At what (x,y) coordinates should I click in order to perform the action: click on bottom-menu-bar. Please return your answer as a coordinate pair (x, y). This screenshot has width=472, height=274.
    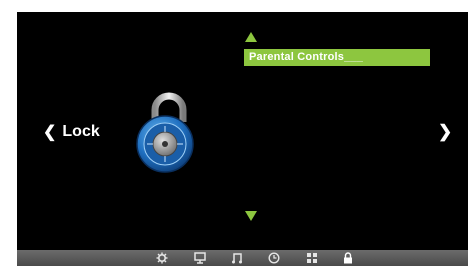
    Looking at the image, I should click on (242, 258).